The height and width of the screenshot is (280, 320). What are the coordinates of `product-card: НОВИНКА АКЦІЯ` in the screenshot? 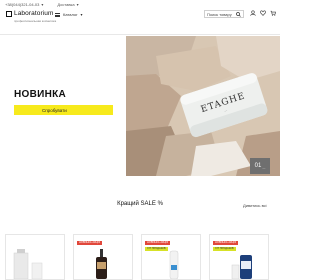 It's located at (103, 257).